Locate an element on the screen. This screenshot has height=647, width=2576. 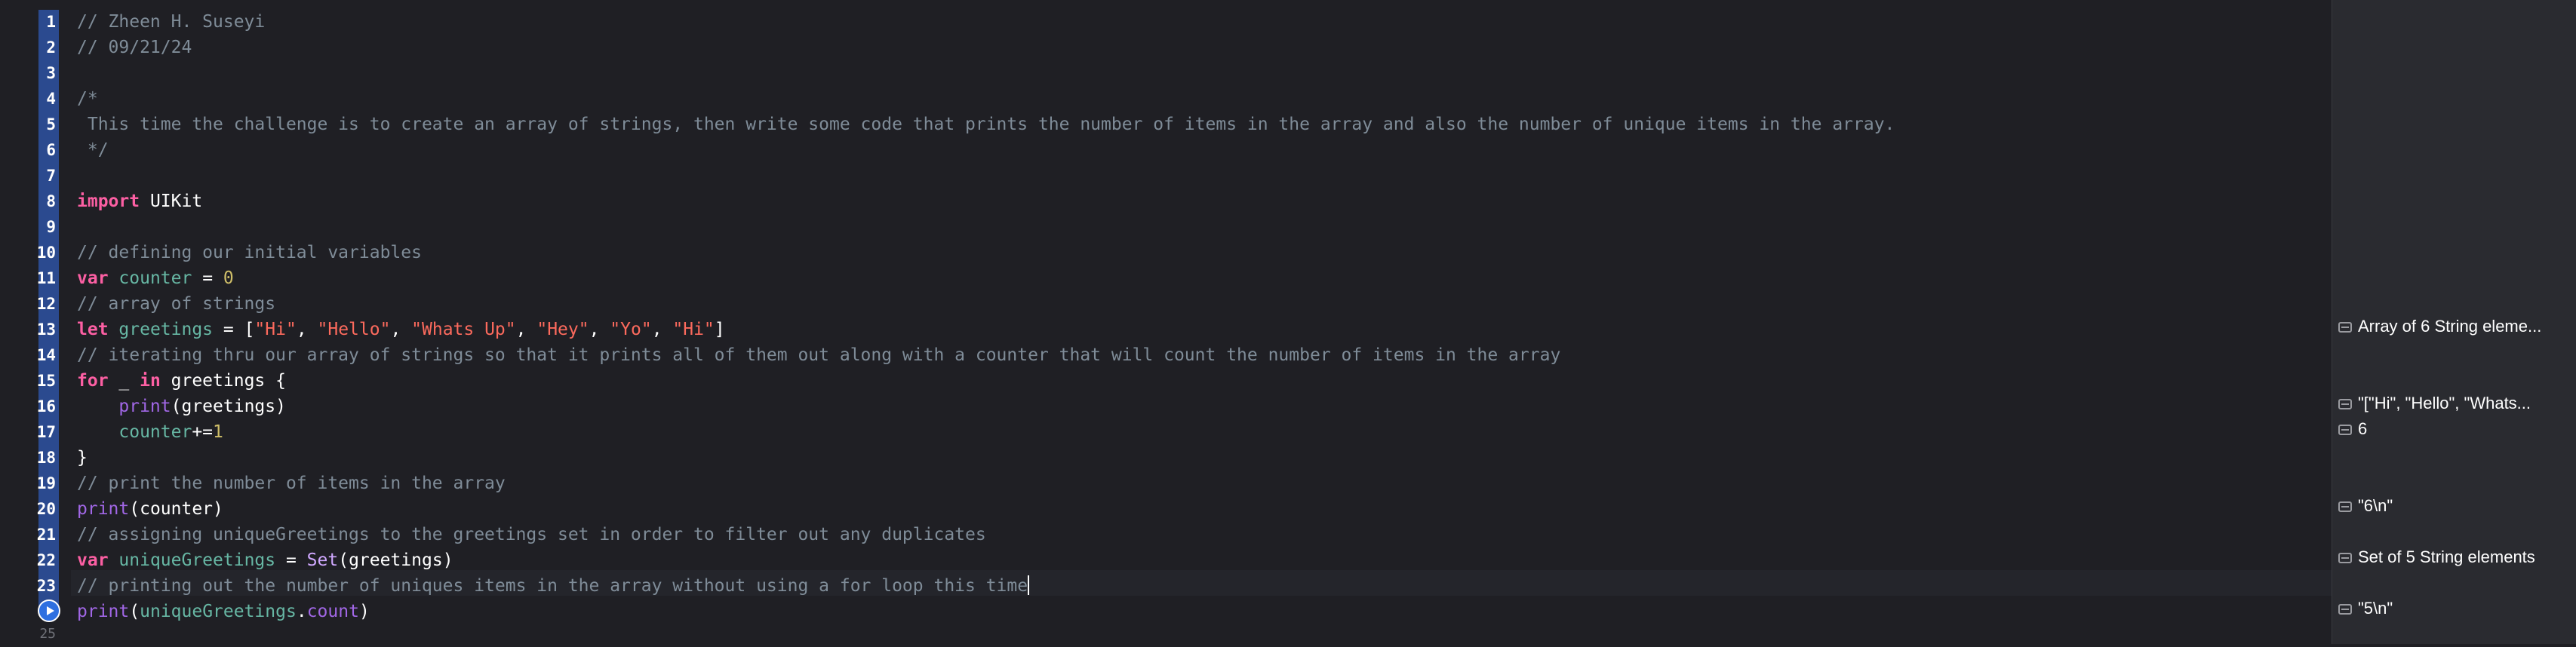
line-number: 8 is located at coordinates (51, 201).